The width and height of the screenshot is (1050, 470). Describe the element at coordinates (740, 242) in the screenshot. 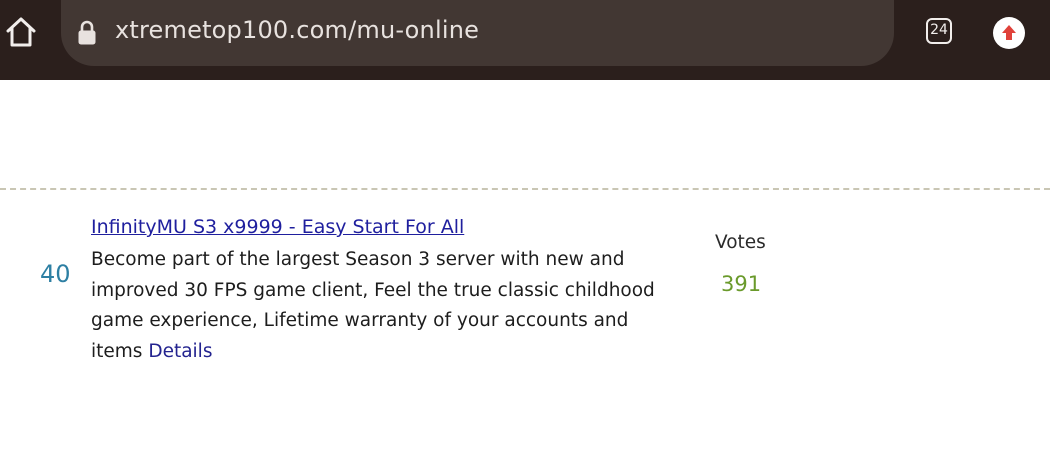

I see `votes-label: Votes` at that location.